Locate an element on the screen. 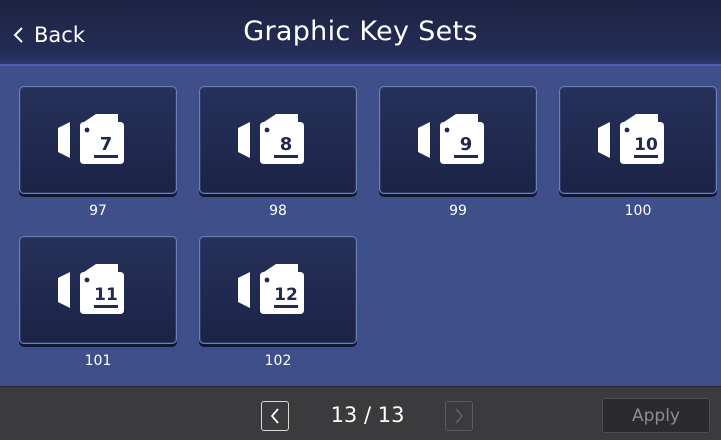 This screenshot has height=440, width=721. key-number: 8 is located at coordinates (286, 144).